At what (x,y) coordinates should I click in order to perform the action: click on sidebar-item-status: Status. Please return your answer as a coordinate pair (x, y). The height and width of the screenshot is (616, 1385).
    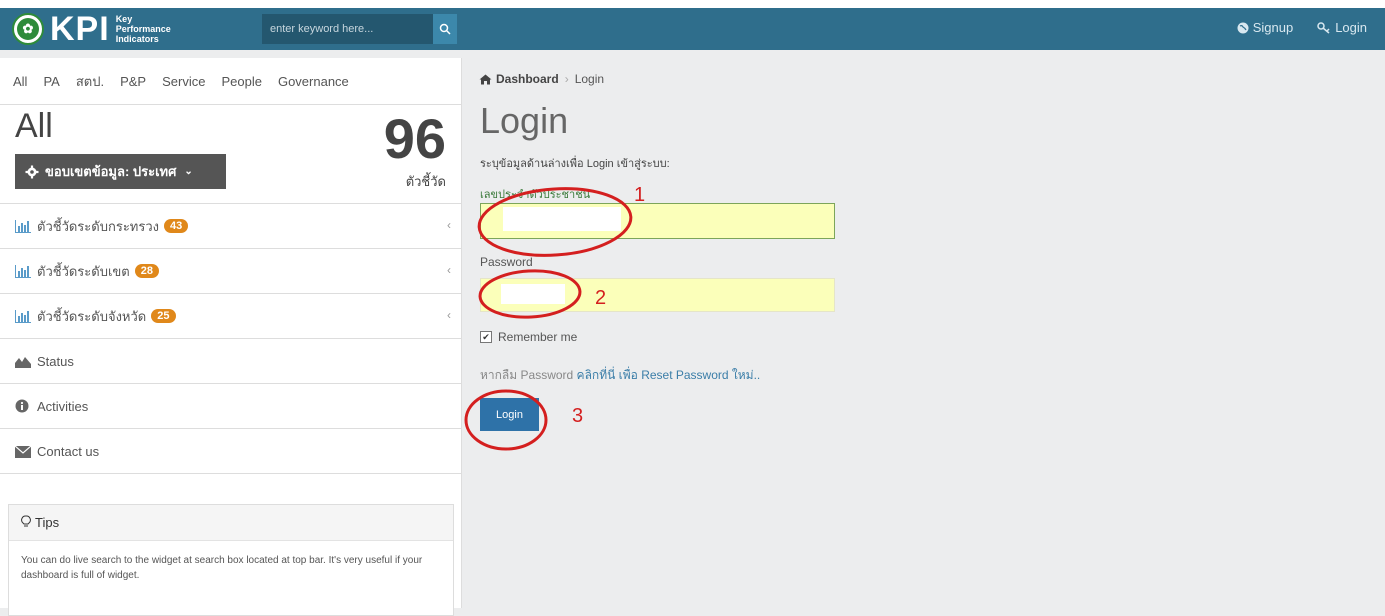
    Looking at the image, I should click on (230, 361).